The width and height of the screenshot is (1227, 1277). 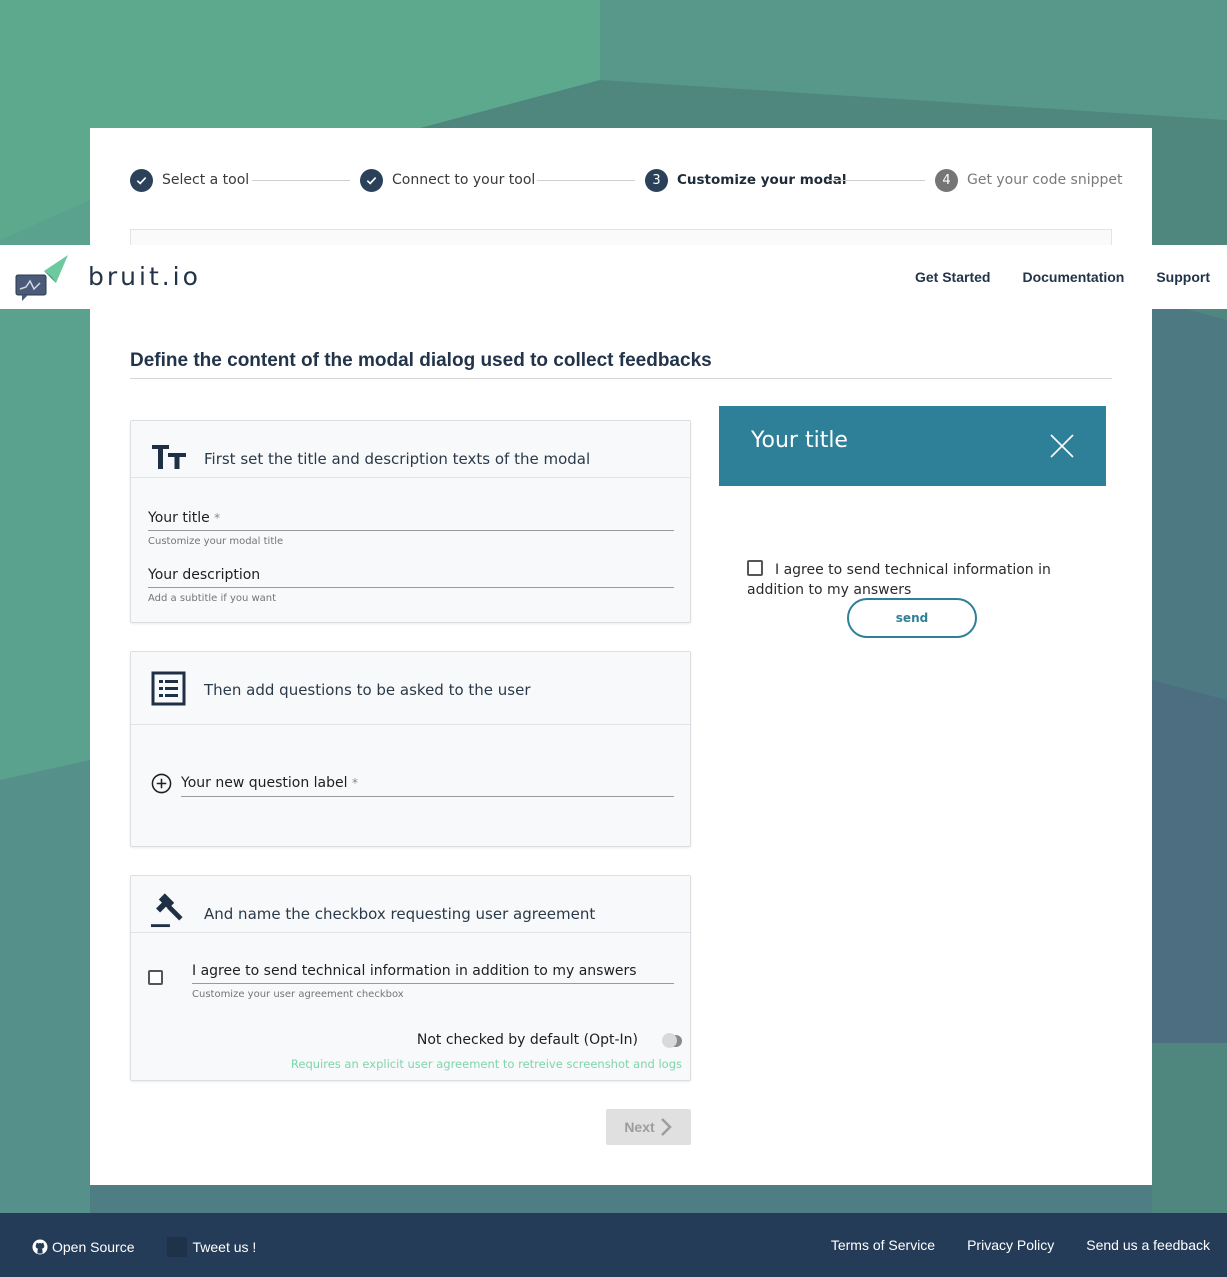 I want to click on text-size-icon, so click(x=169, y=457).